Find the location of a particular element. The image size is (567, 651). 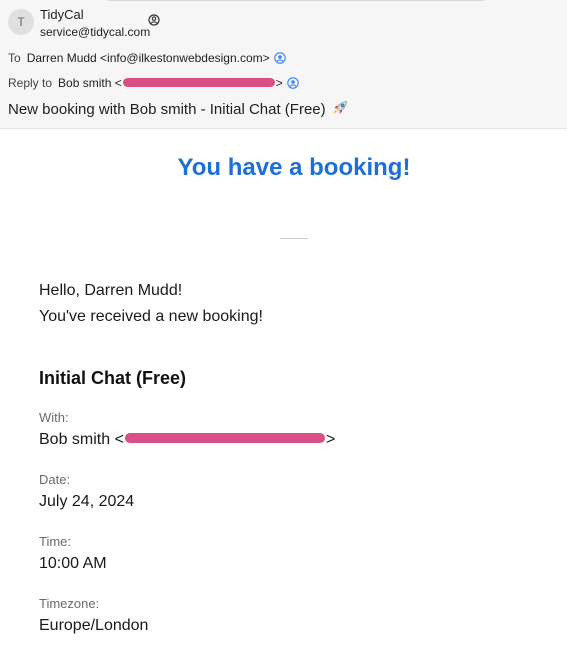

to-recipient: Darren Mudd <info@ilkestonwebdesign.com> is located at coordinates (148, 58).